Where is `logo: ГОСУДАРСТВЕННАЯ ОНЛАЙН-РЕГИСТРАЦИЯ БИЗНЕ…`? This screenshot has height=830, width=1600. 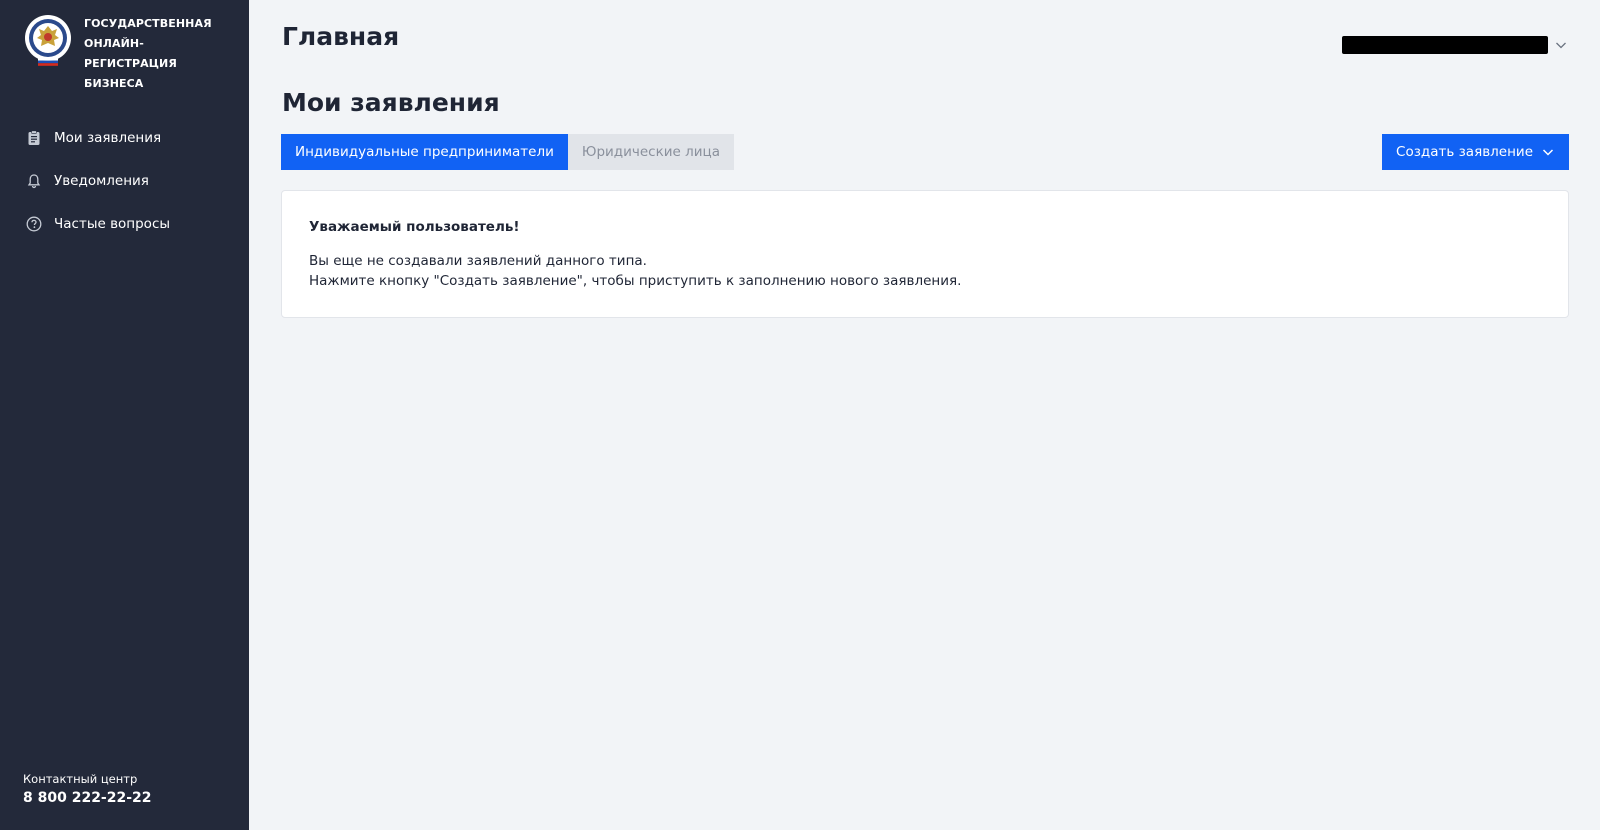
logo: ГОСУДАРСТВЕННАЯ ОНЛАЙН-РЕГИСТРАЦИЯ БИЗНЕ… is located at coordinates (124, 54).